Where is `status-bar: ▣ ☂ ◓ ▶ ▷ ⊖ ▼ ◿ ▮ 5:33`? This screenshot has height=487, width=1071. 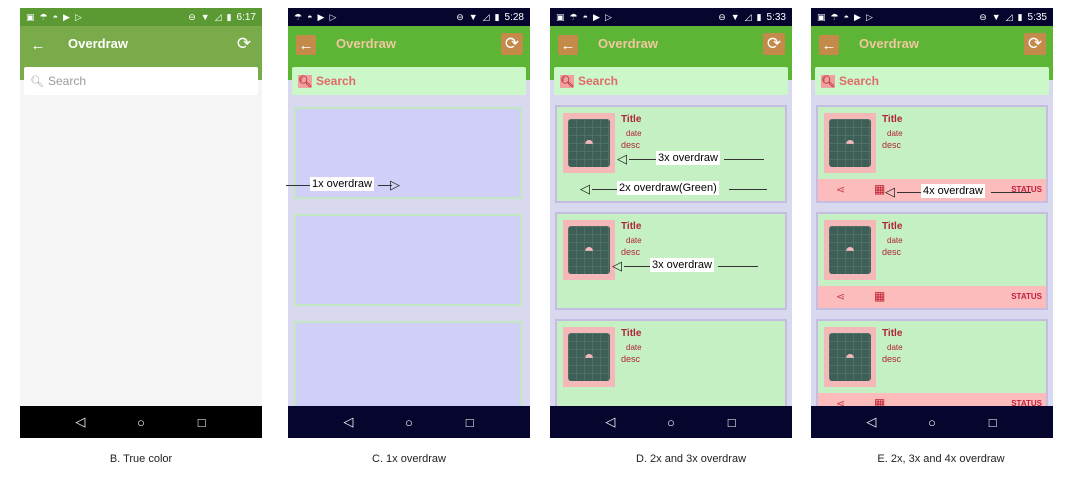
status-bar: ▣ ☂ ◓ ▶ ▷ ⊖ ▼ ◿ ▮ 5:33 is located at coordinates (671, 17).